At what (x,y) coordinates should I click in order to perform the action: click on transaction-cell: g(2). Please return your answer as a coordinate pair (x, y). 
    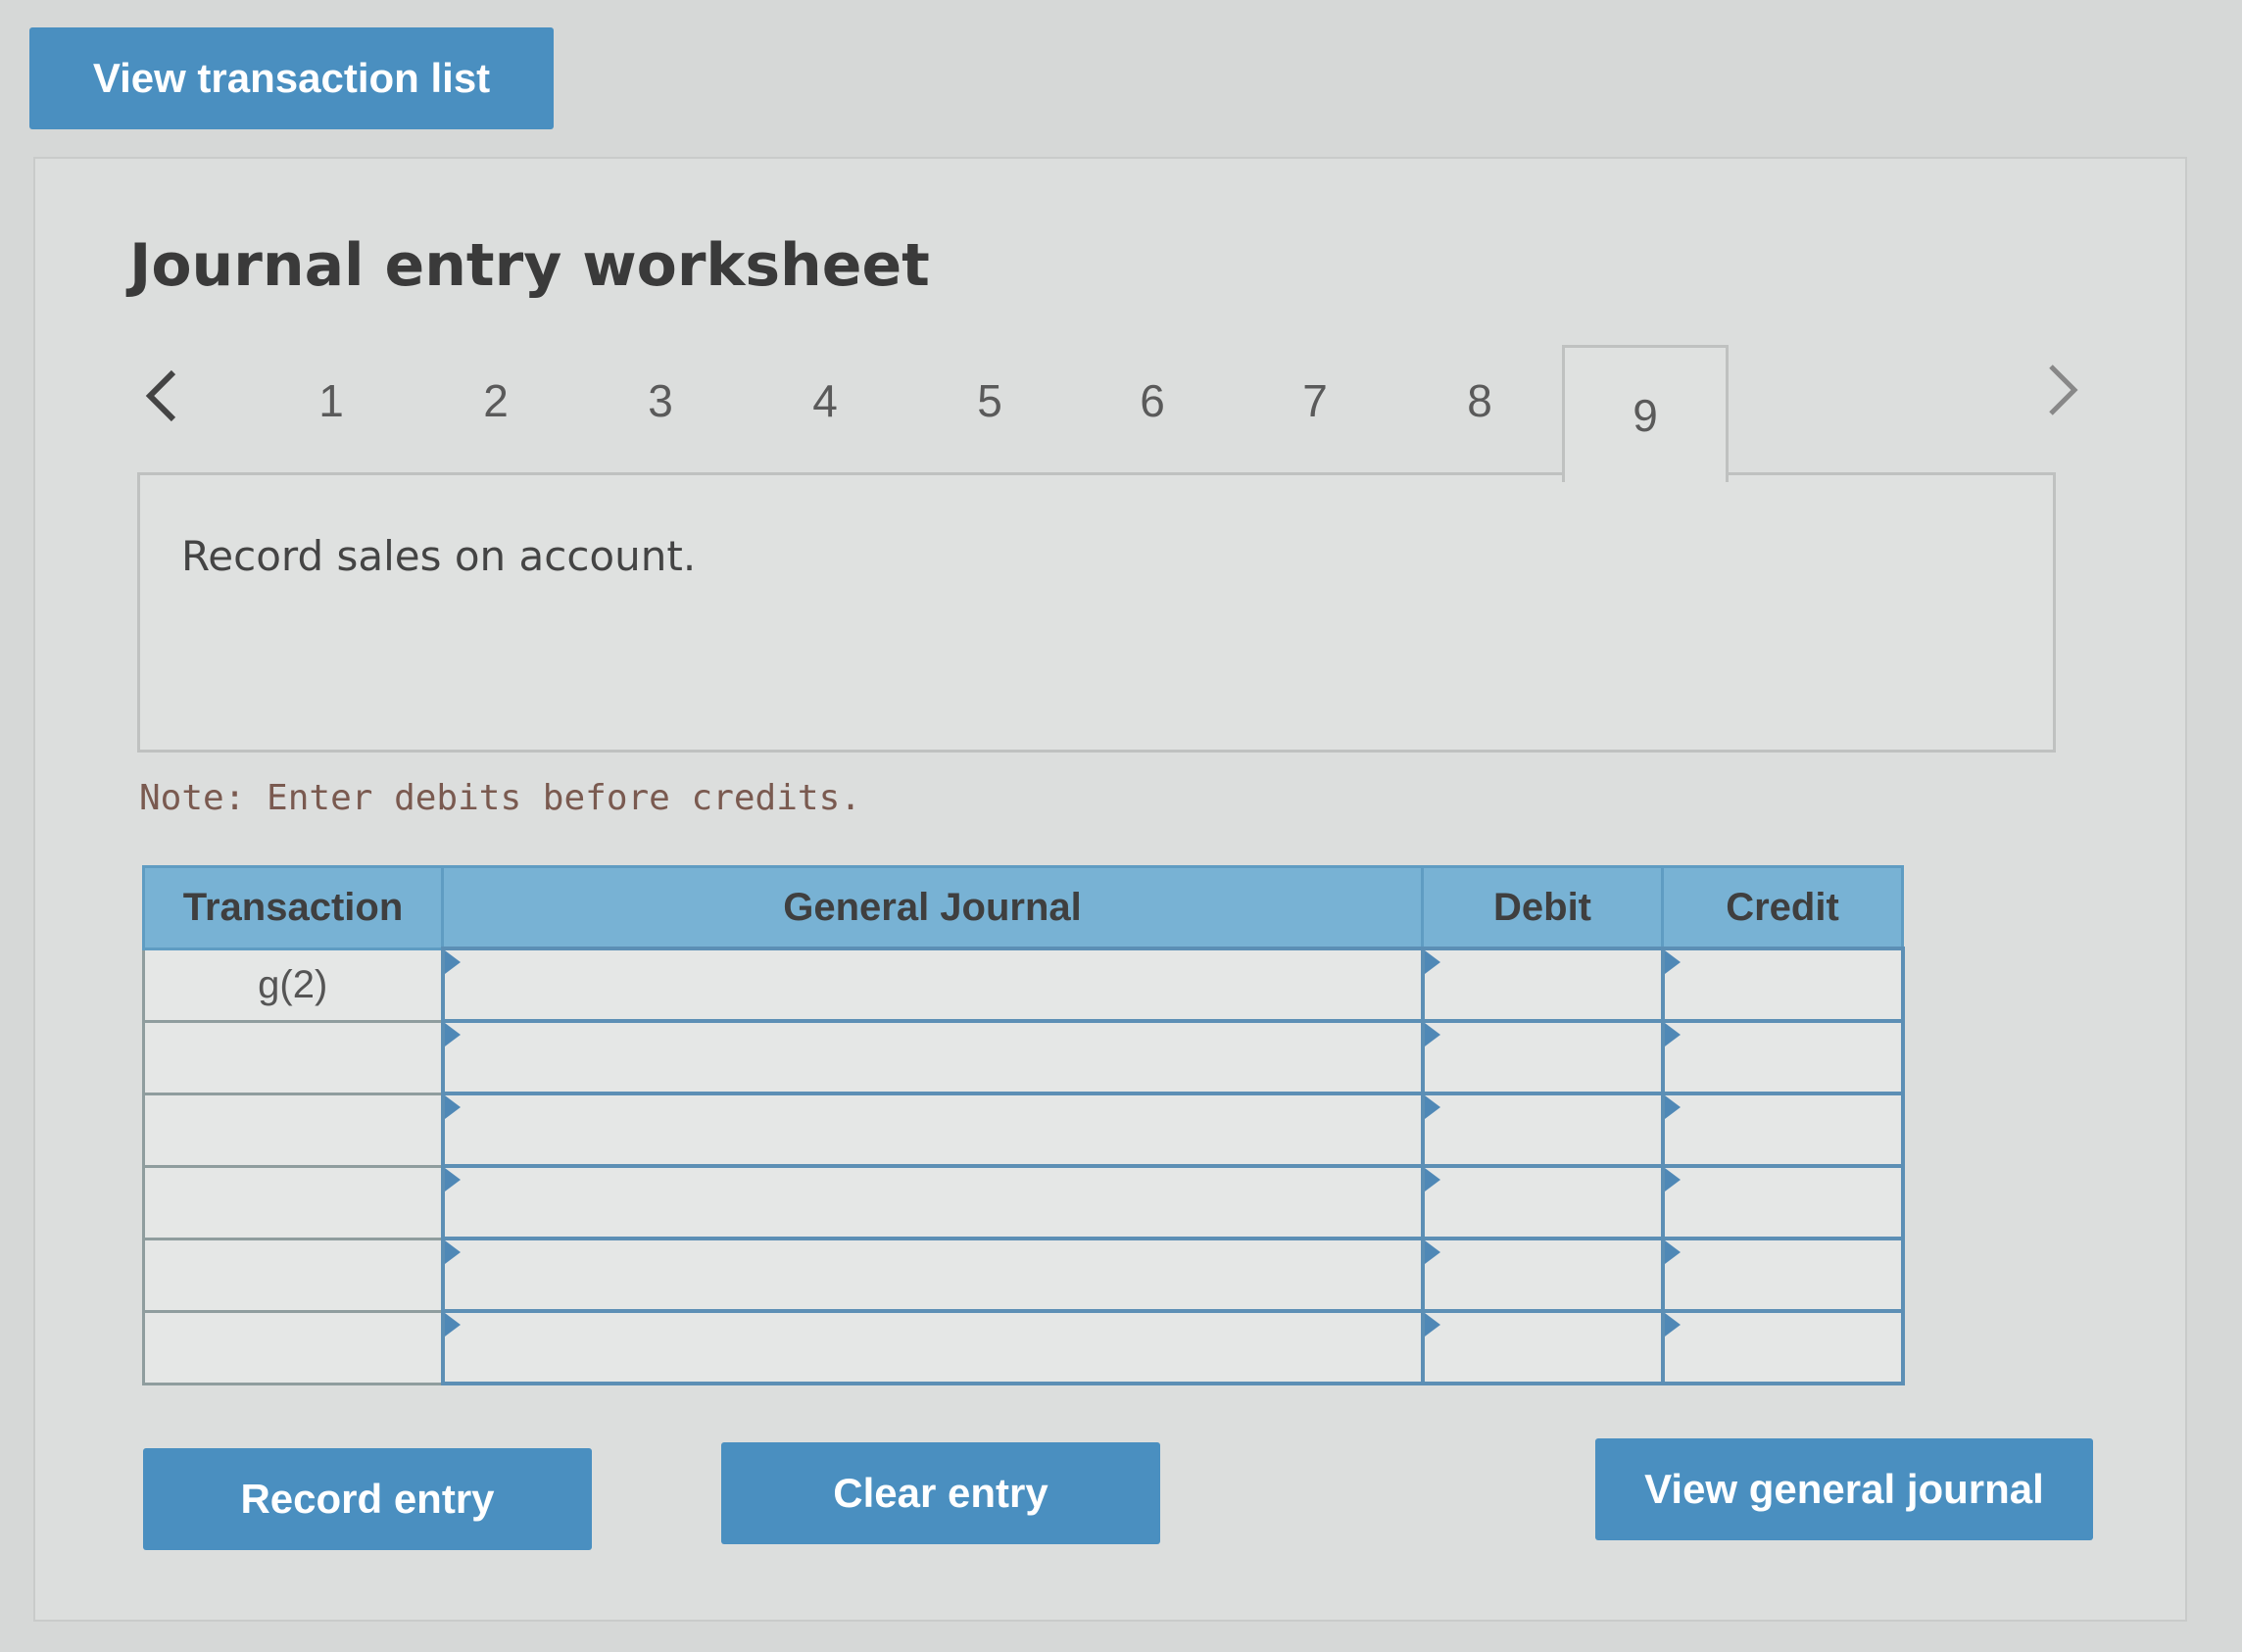
    Looking at the image, I should click on (293, 985).